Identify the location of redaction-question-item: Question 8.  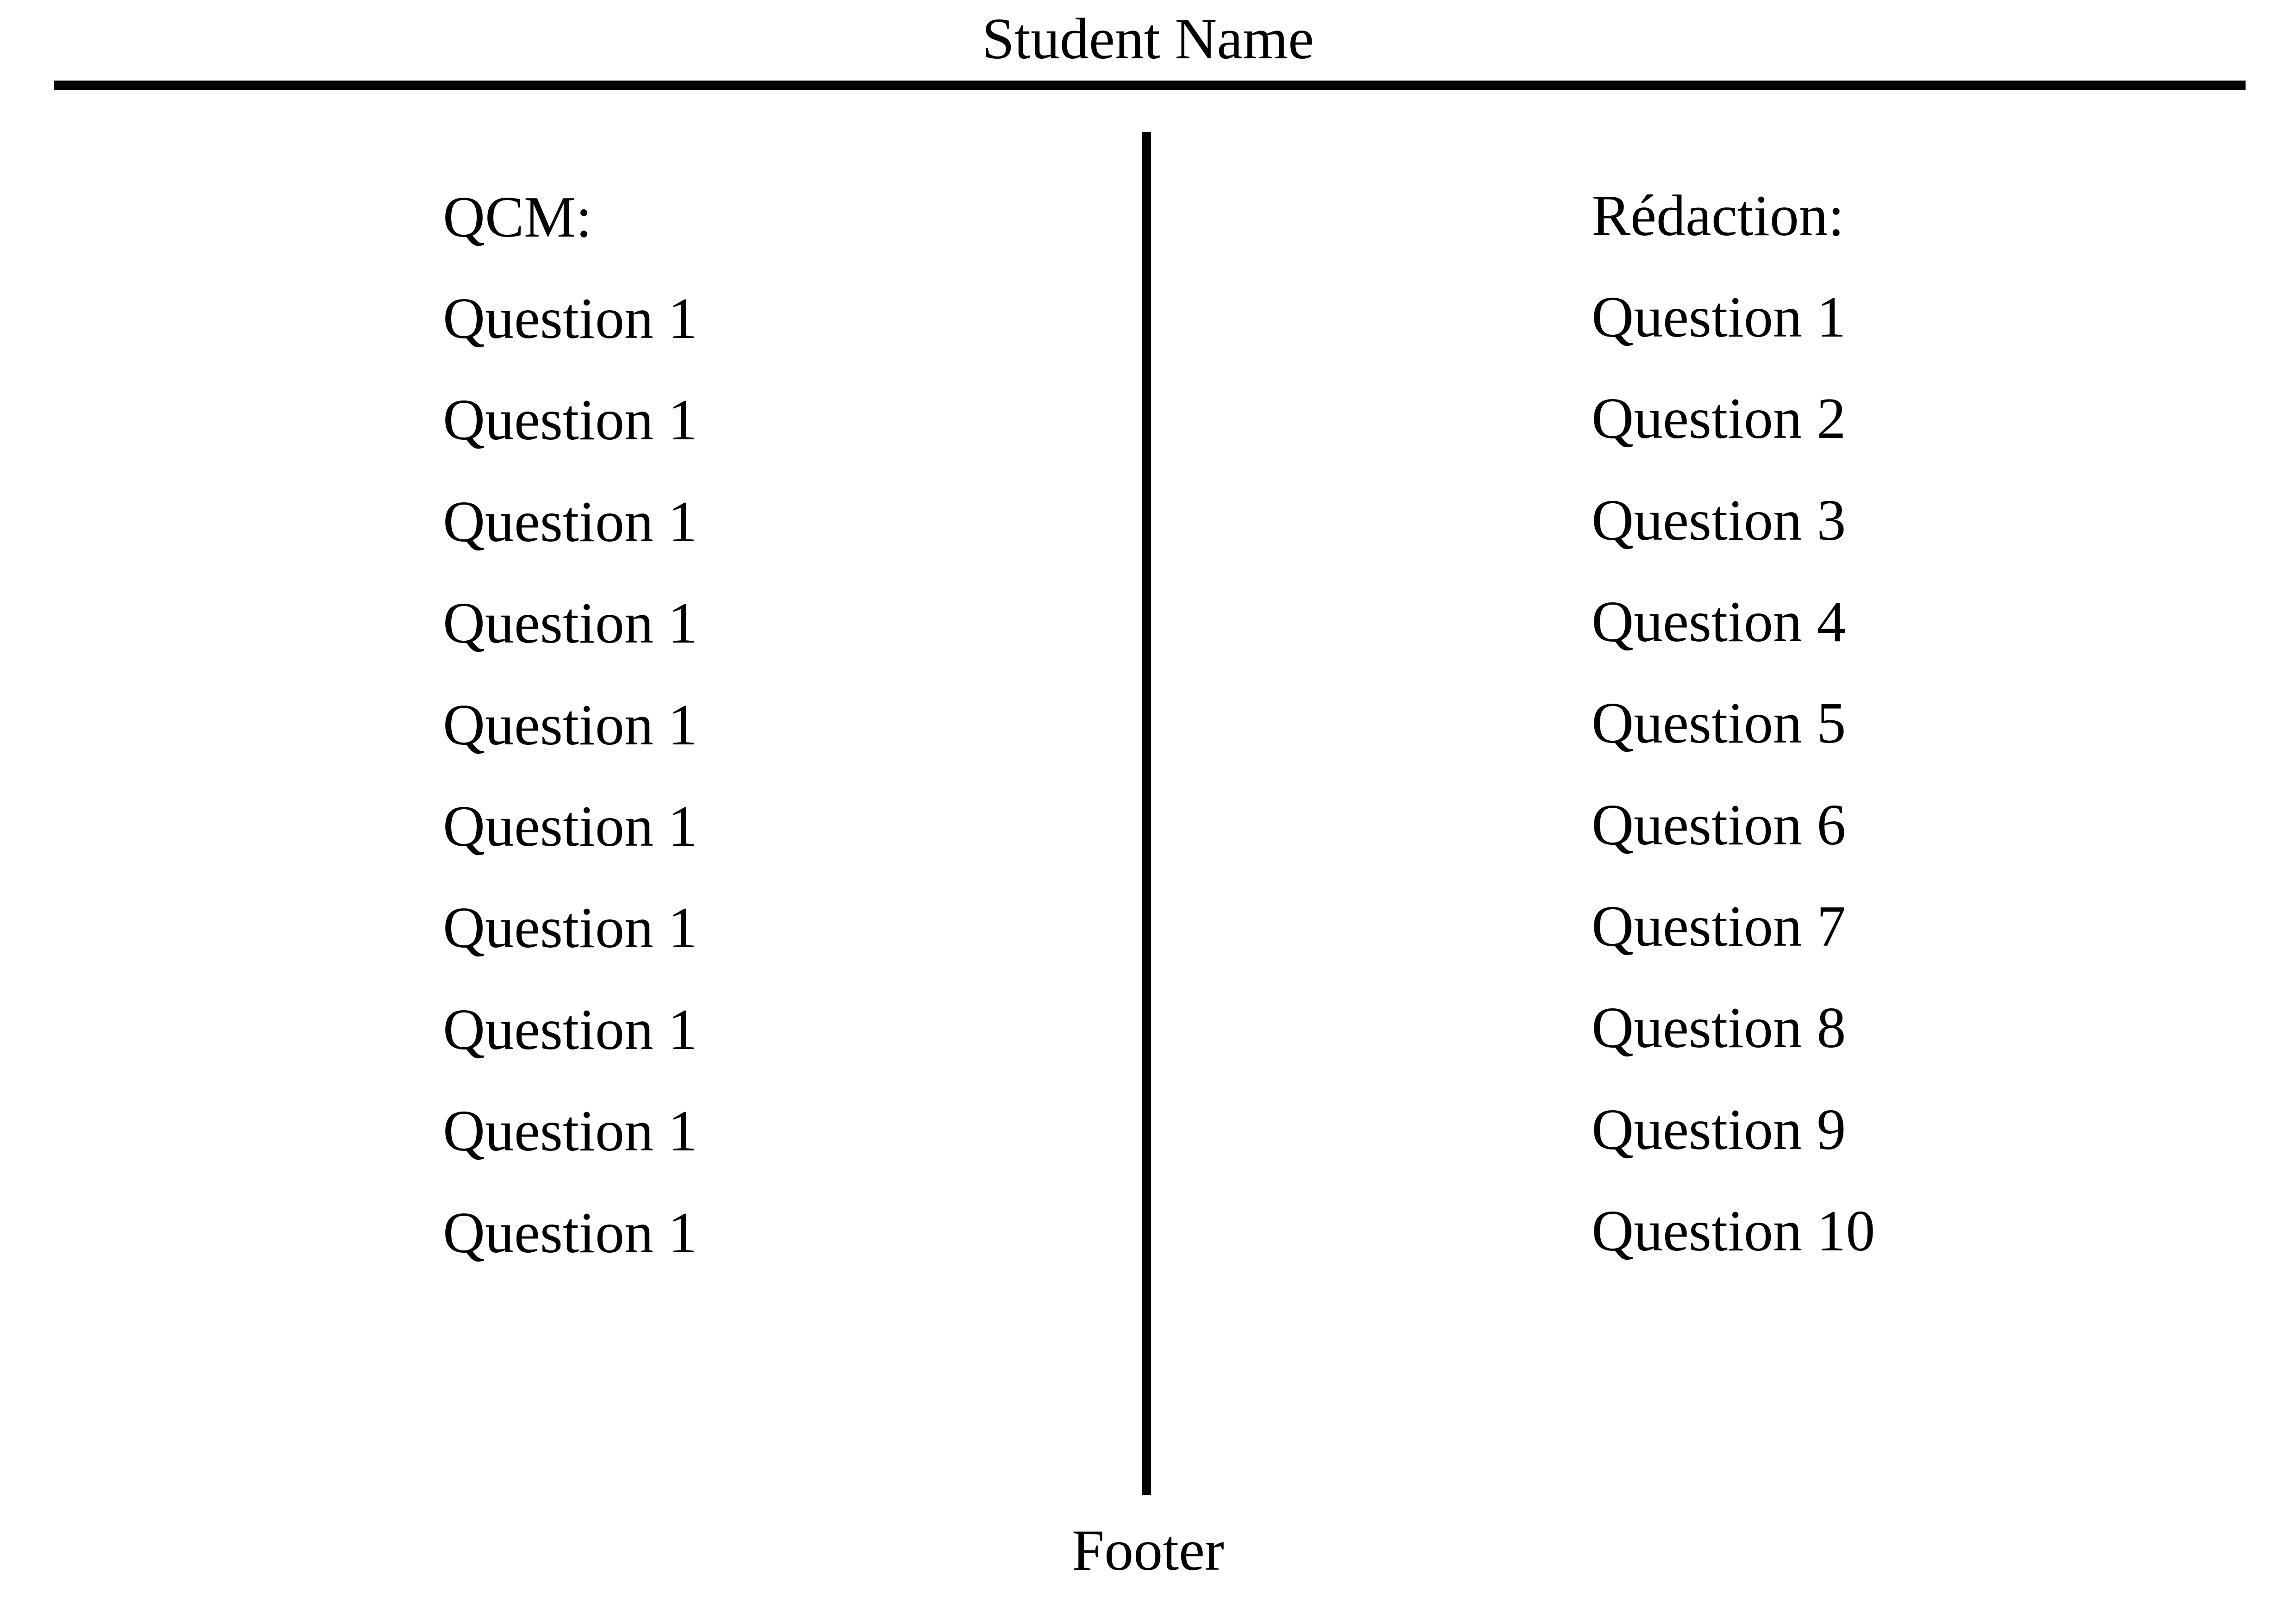
(1719, 1028).